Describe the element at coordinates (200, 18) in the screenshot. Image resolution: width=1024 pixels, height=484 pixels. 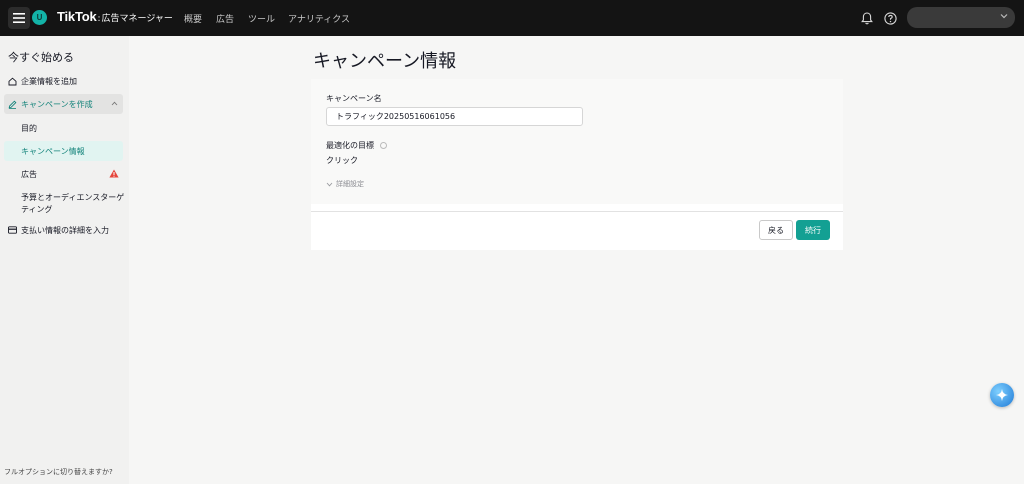
I see `nav-overview: 概要` at that location.